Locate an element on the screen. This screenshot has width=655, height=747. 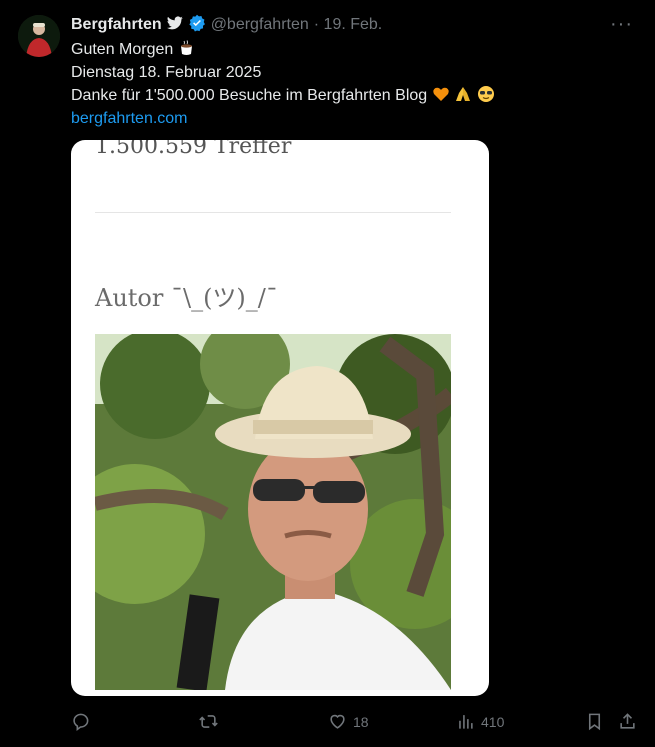
like-button: 18 is located at coordinates (348, 721).